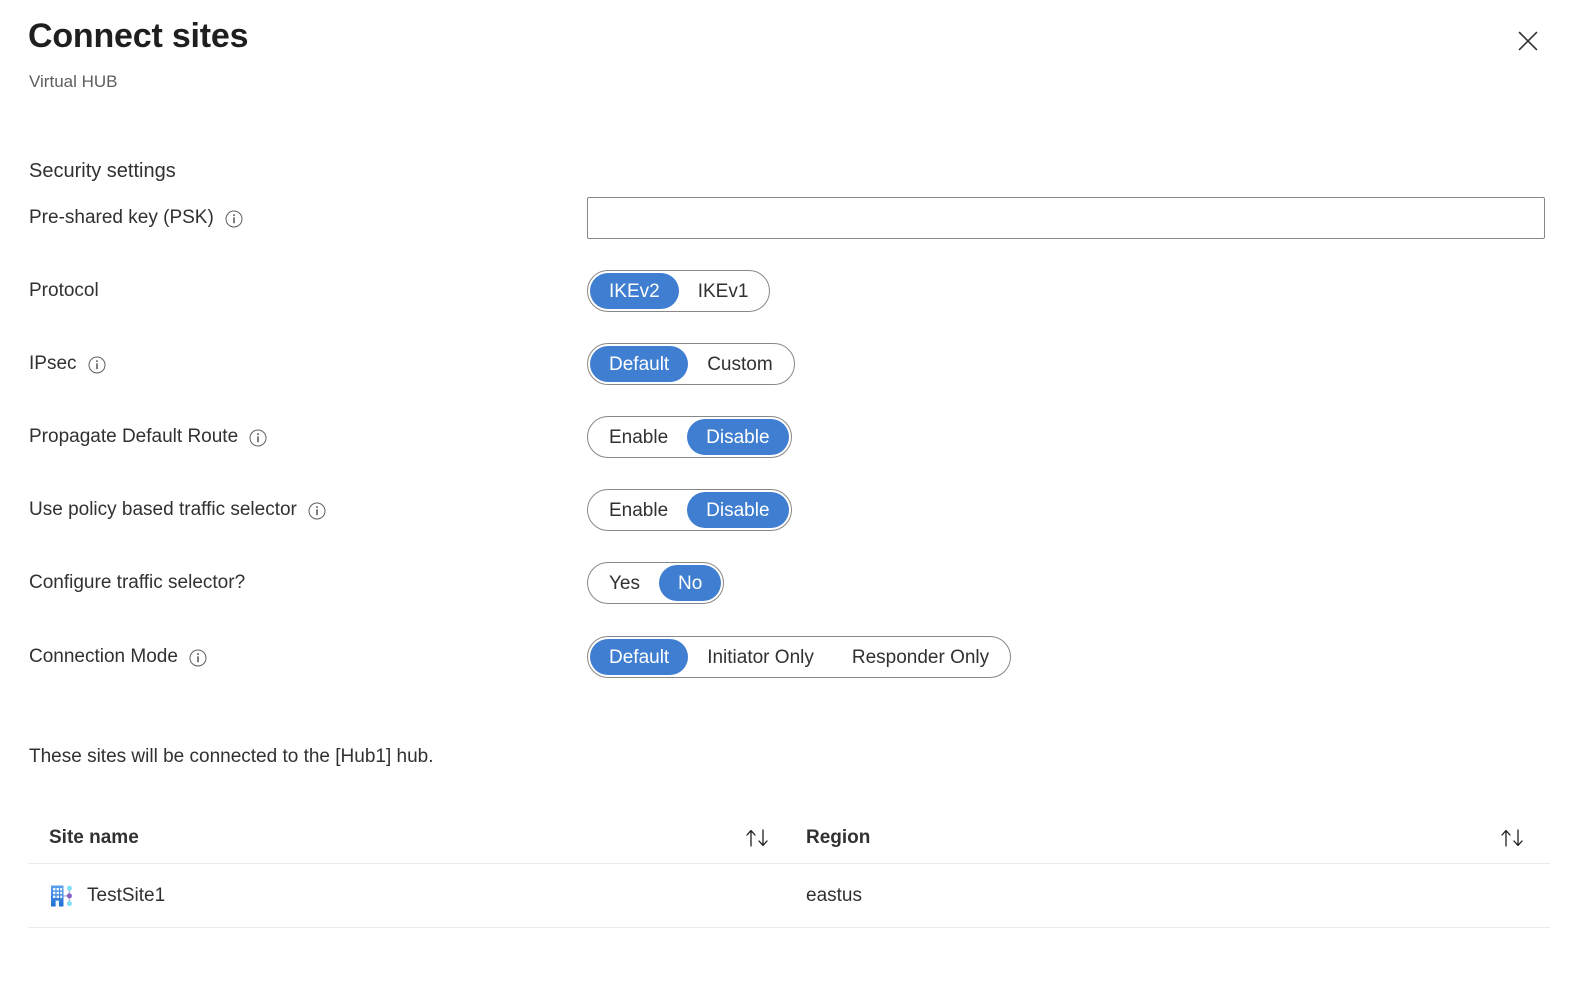 The width and height of the screenshot is (1578, 987). Describe the element at coordinates (94, 838) in the screenshot. I see `column-header-site-name: Site name` at that location.